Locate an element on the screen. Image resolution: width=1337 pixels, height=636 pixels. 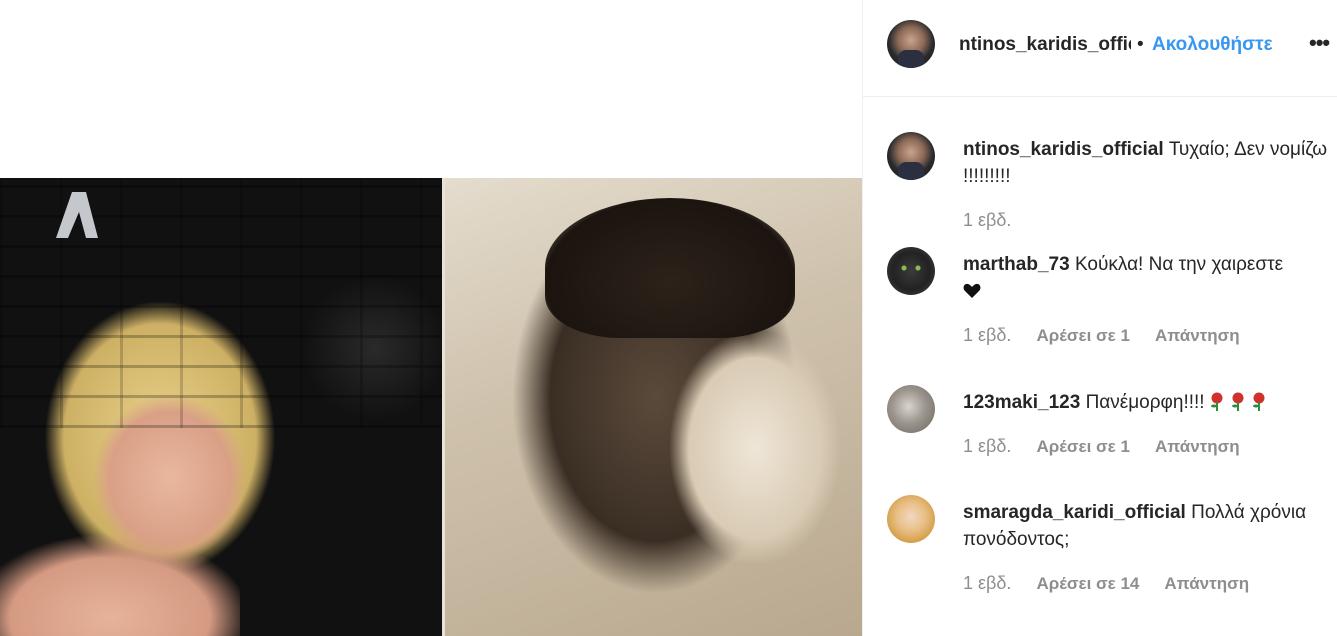
comment-username: smaragda_karidi_official is located at coordinates (1074, 512).